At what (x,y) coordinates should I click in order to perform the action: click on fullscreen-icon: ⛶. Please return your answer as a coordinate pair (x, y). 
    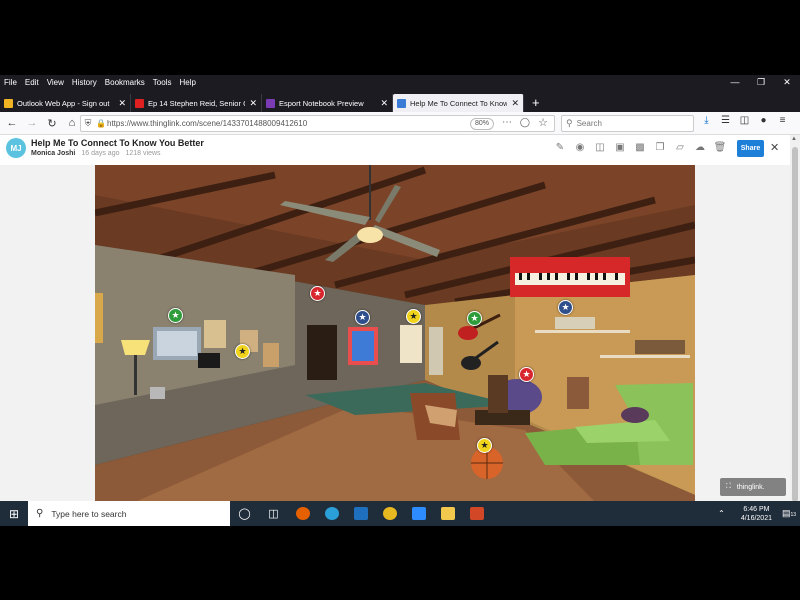
    Looking at the image, I should click on (728, 487).